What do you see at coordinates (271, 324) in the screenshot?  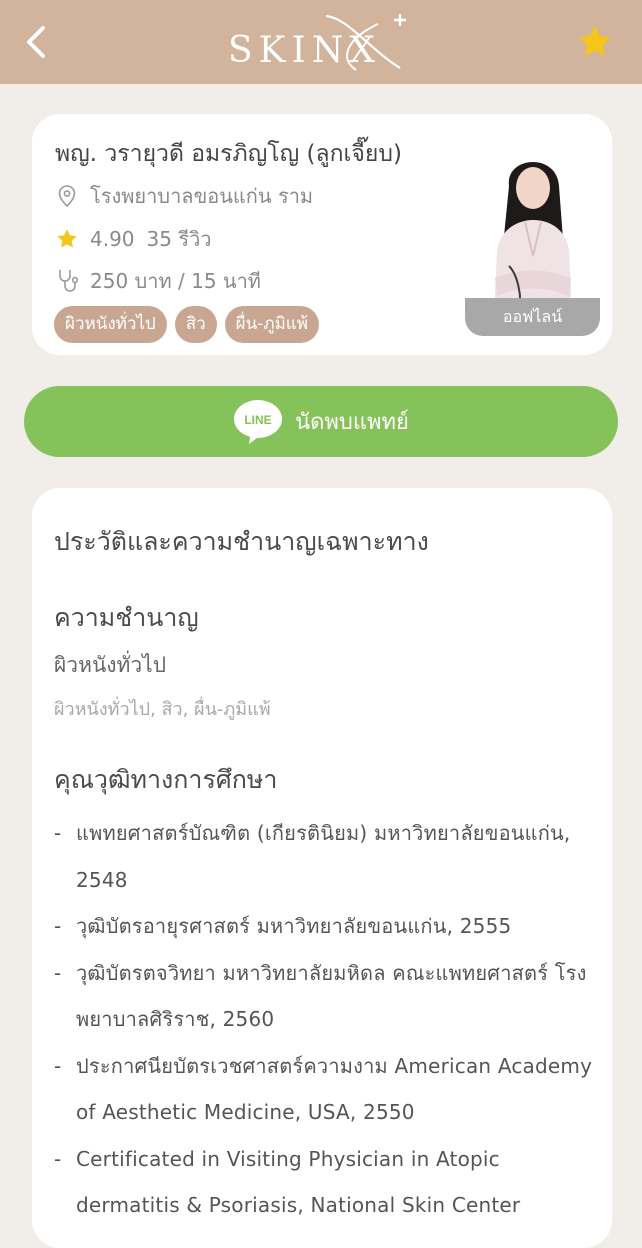 I see `specialty-tag: ผื่น-ภูมิแพ้` at bounding box center [271, 324].